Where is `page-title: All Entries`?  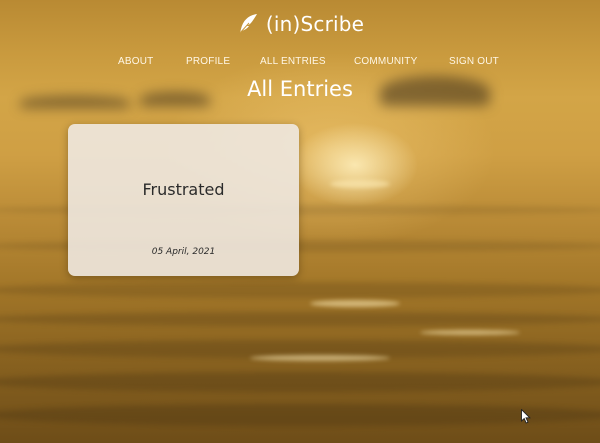 page-title: All Entries is located at coordinates (300, 89).